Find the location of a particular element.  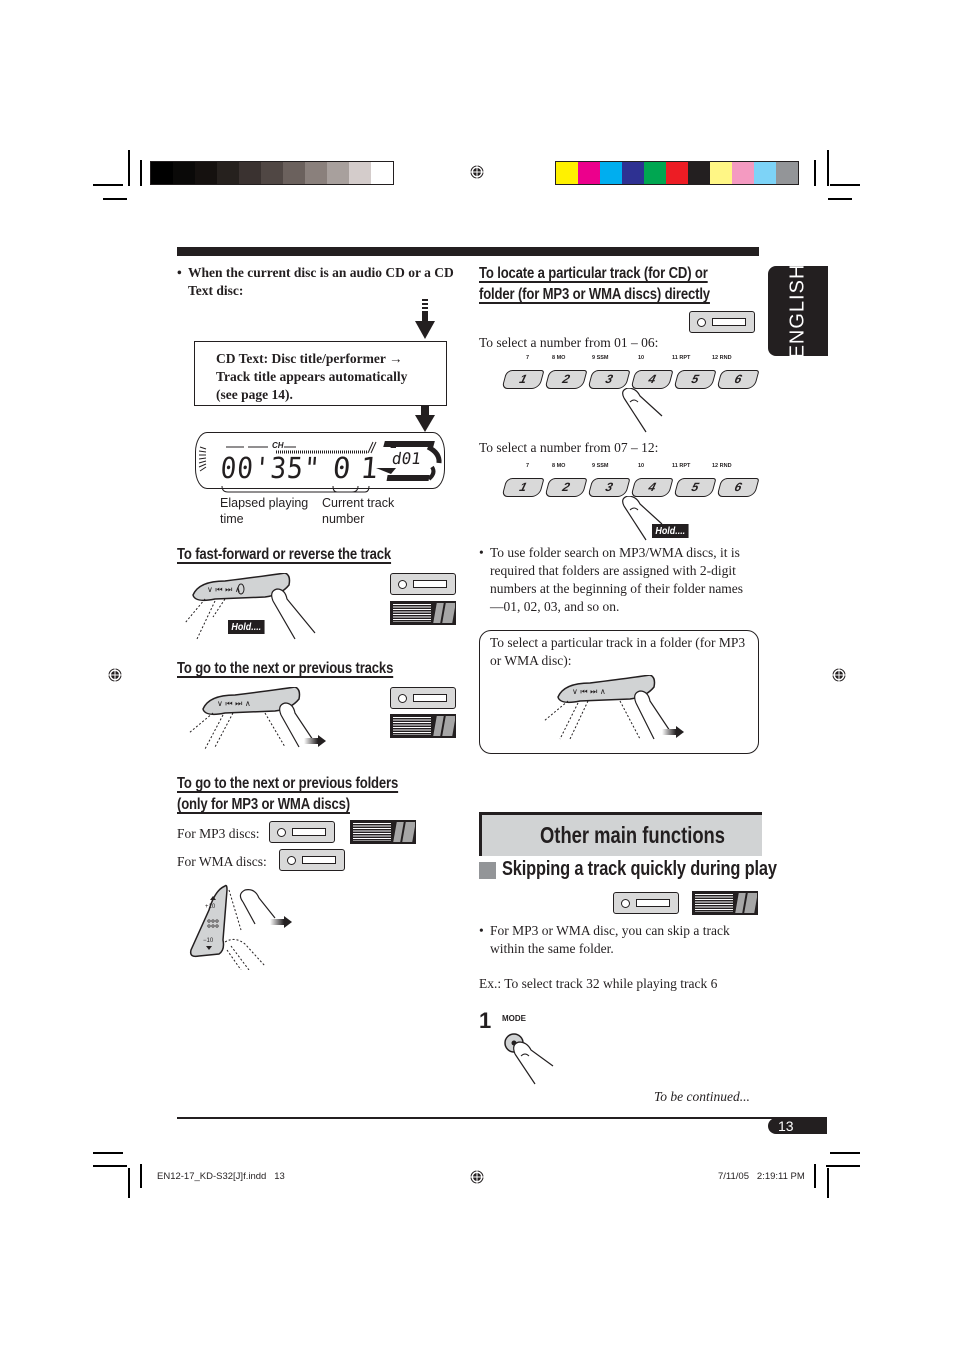

heading-locate-line1: To locate a particular track (for CD) or is located at coordinates (593, 273).